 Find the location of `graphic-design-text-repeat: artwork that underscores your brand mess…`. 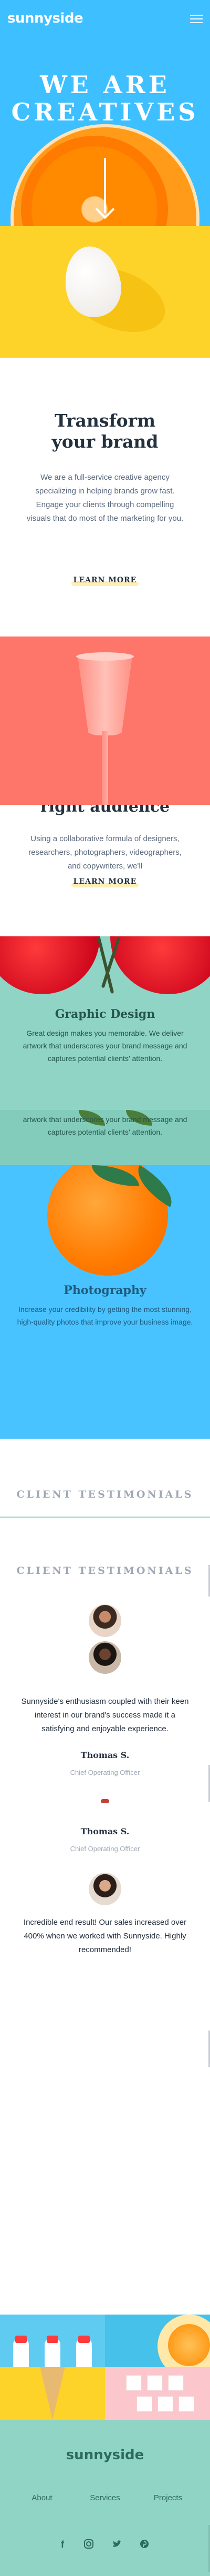

graphic-design-text-repeat: artwork that underscores your brand mess… is located at coordinates (105, 1125).